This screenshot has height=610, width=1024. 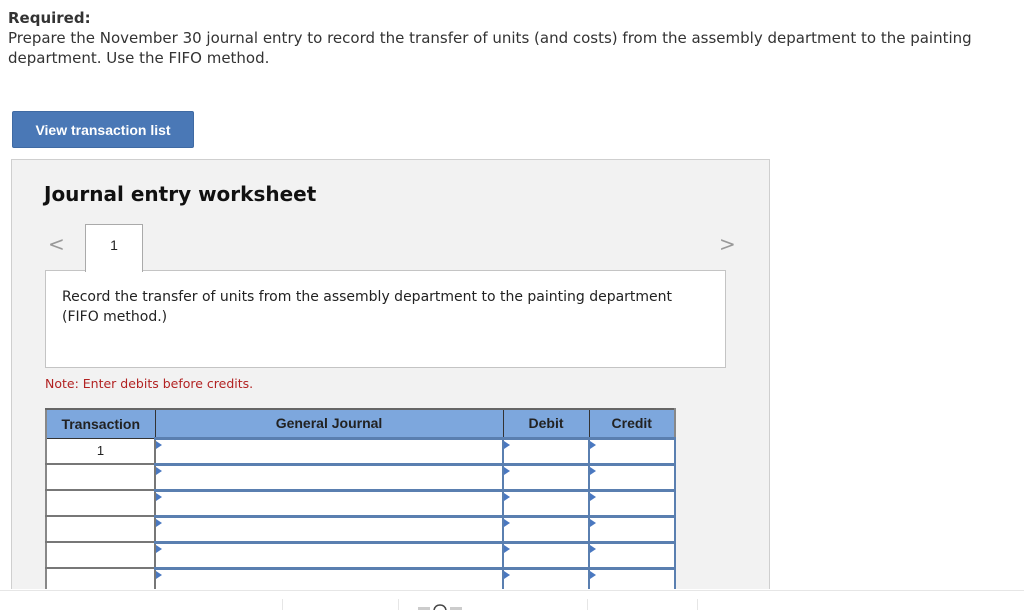 I want to click on footer-partial-icon, so click(x=440, y=607).